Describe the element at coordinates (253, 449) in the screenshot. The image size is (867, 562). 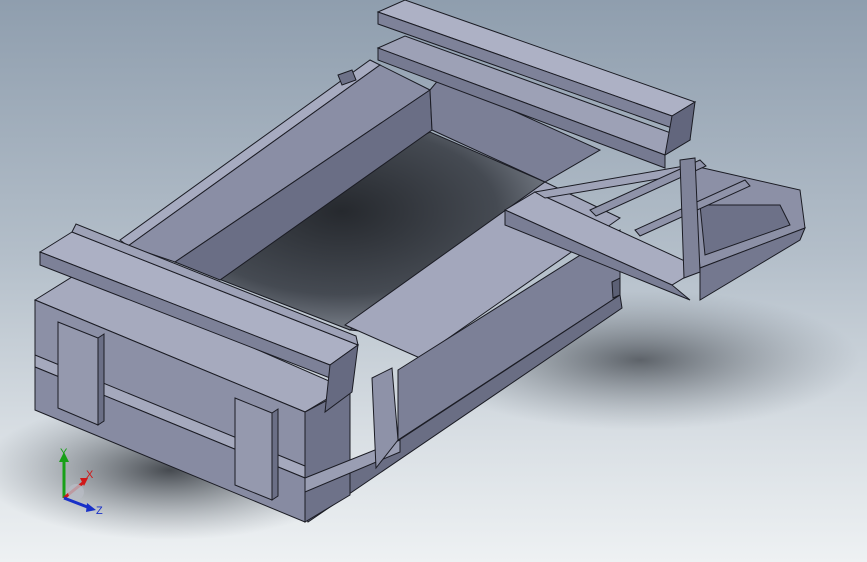
I see `front-cleat-right` at that location.